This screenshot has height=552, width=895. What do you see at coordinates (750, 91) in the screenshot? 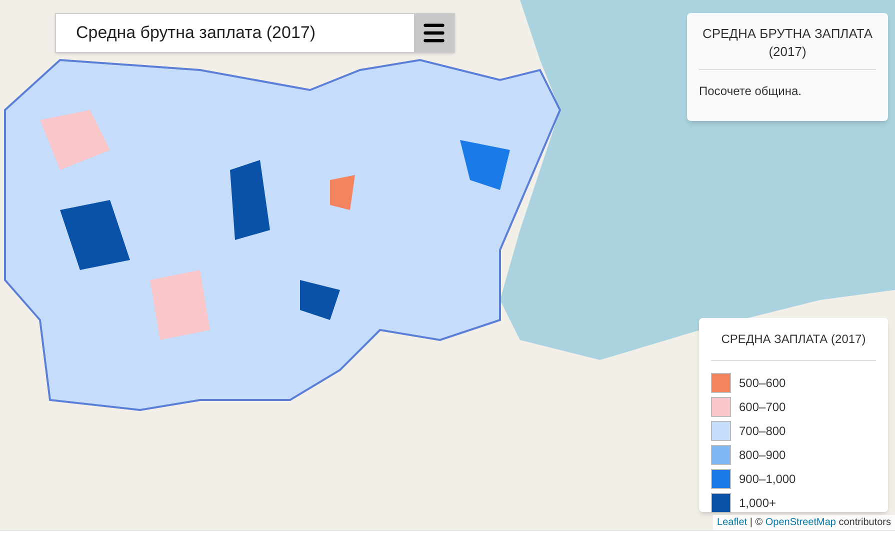
I see `info-message: Посочете община.` at bounding box center [750, 91].